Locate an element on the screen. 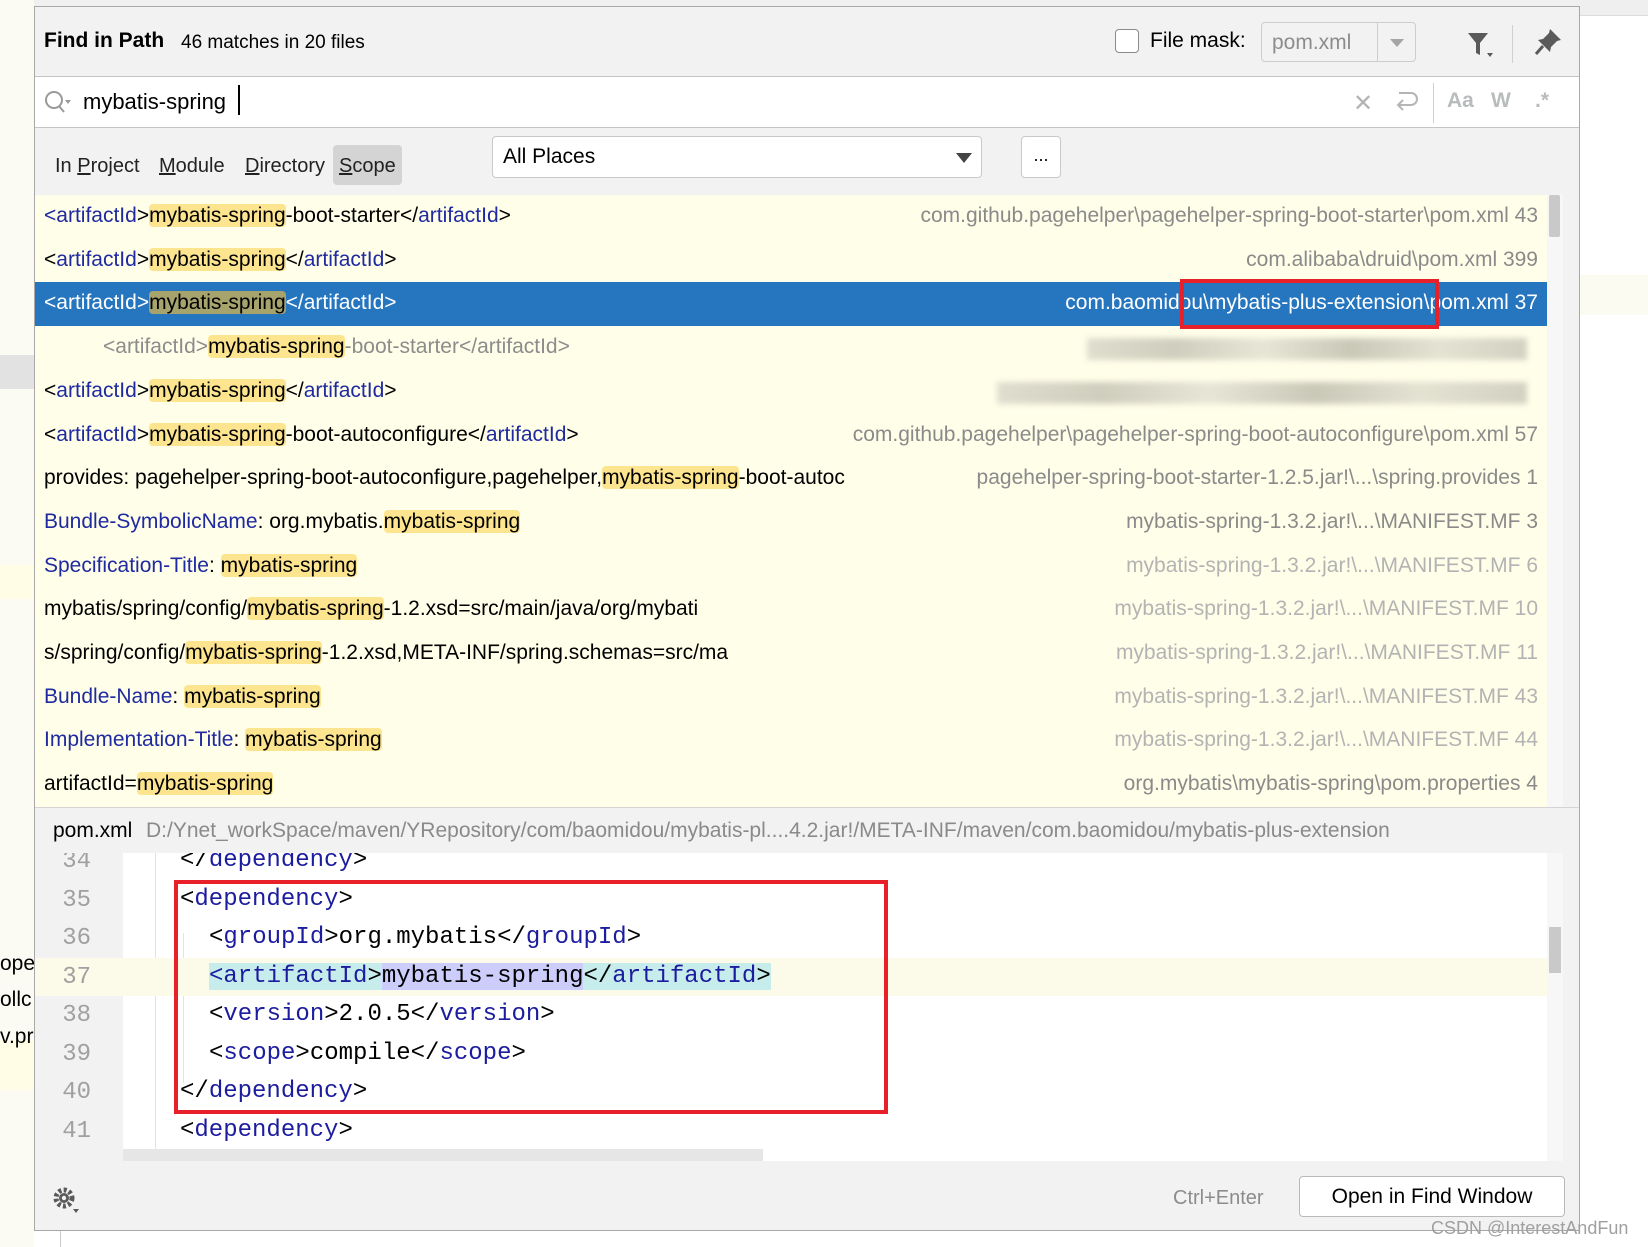 This screenshot has height=1247, width=1648. search-icon is located at coordinates (58, 102).